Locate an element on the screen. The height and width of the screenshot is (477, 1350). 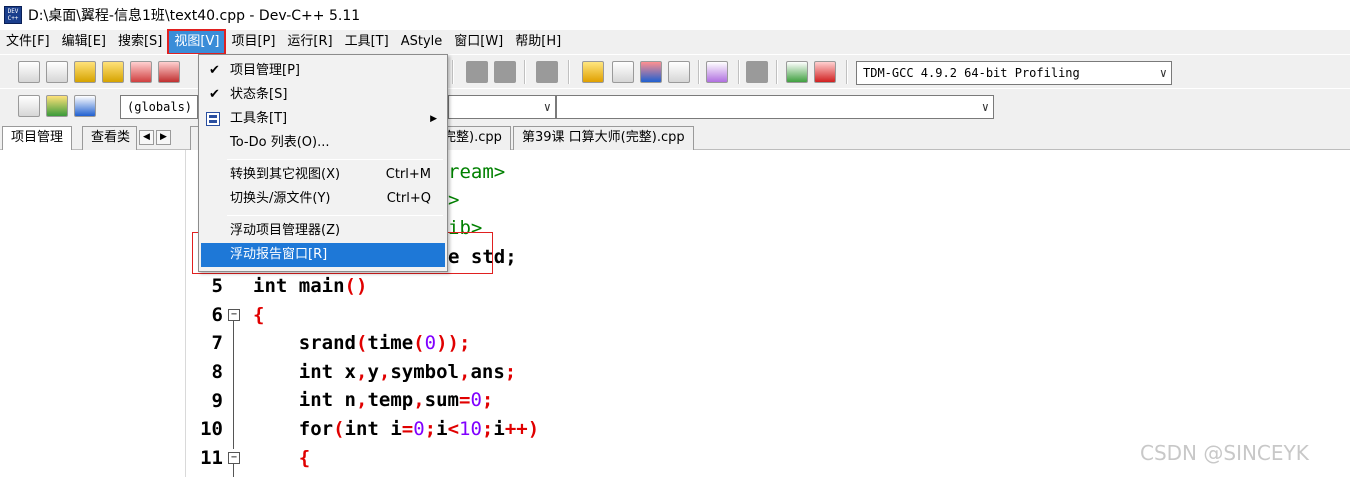
line-number: 7 is located at coordinates (217, 343).